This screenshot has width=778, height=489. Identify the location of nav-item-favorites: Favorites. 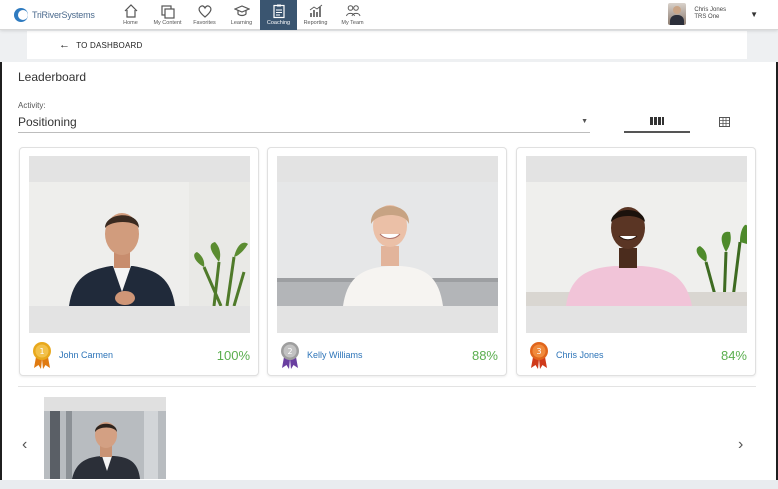
(204, 15).